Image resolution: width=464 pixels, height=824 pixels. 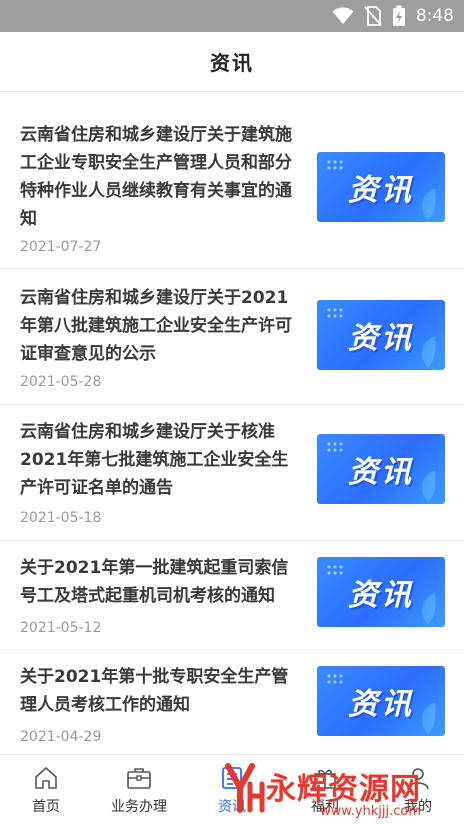 What do you see at coordinates (139, 789) in the screenshot?
I see `tab-business: 业务办理` at bounding box center [139, 789].